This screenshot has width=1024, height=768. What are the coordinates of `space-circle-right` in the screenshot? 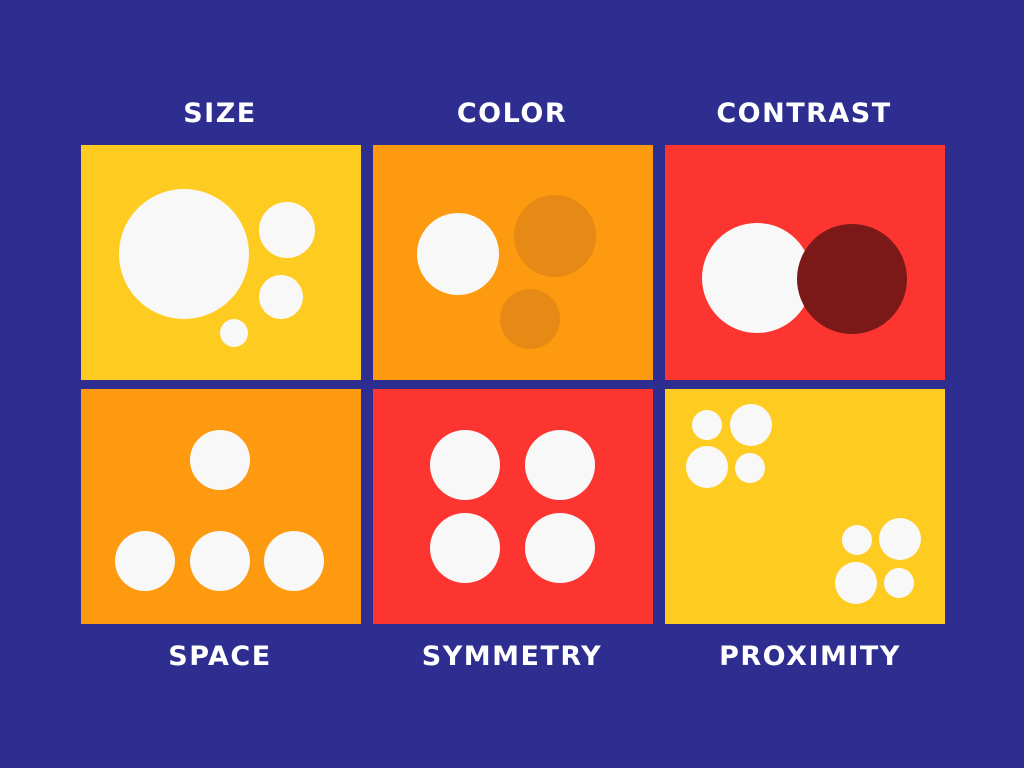 It's located at (294, 561).